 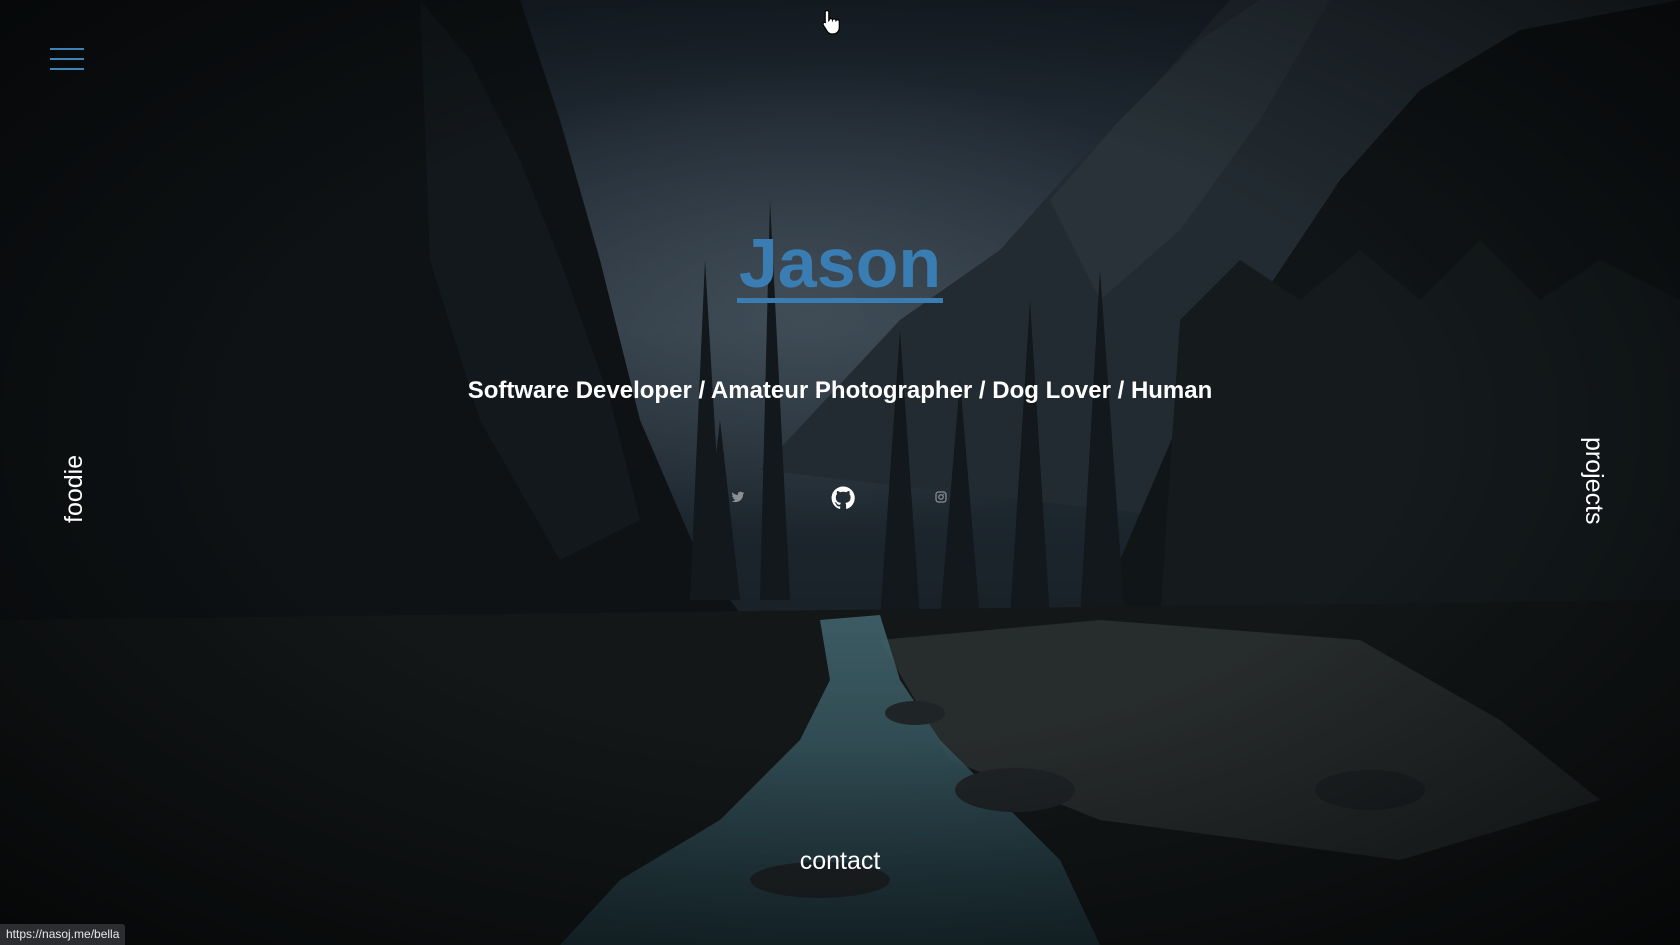 I want to click on hero-title: Jason, so click(x=840, y=265).